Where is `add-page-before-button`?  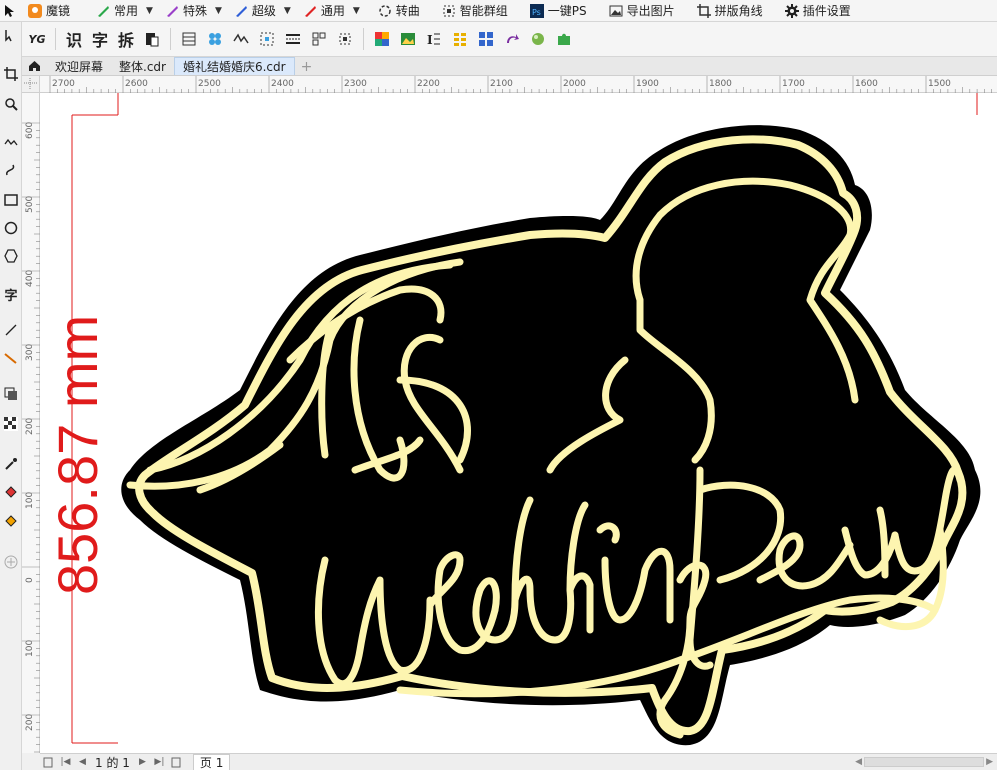 add-page-before-button is located at coordinates (48, 762).